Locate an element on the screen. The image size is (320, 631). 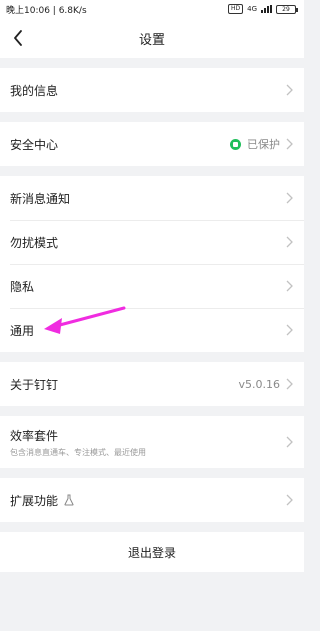
group-profile: 我的信息 is located at coordinates (152, 90).